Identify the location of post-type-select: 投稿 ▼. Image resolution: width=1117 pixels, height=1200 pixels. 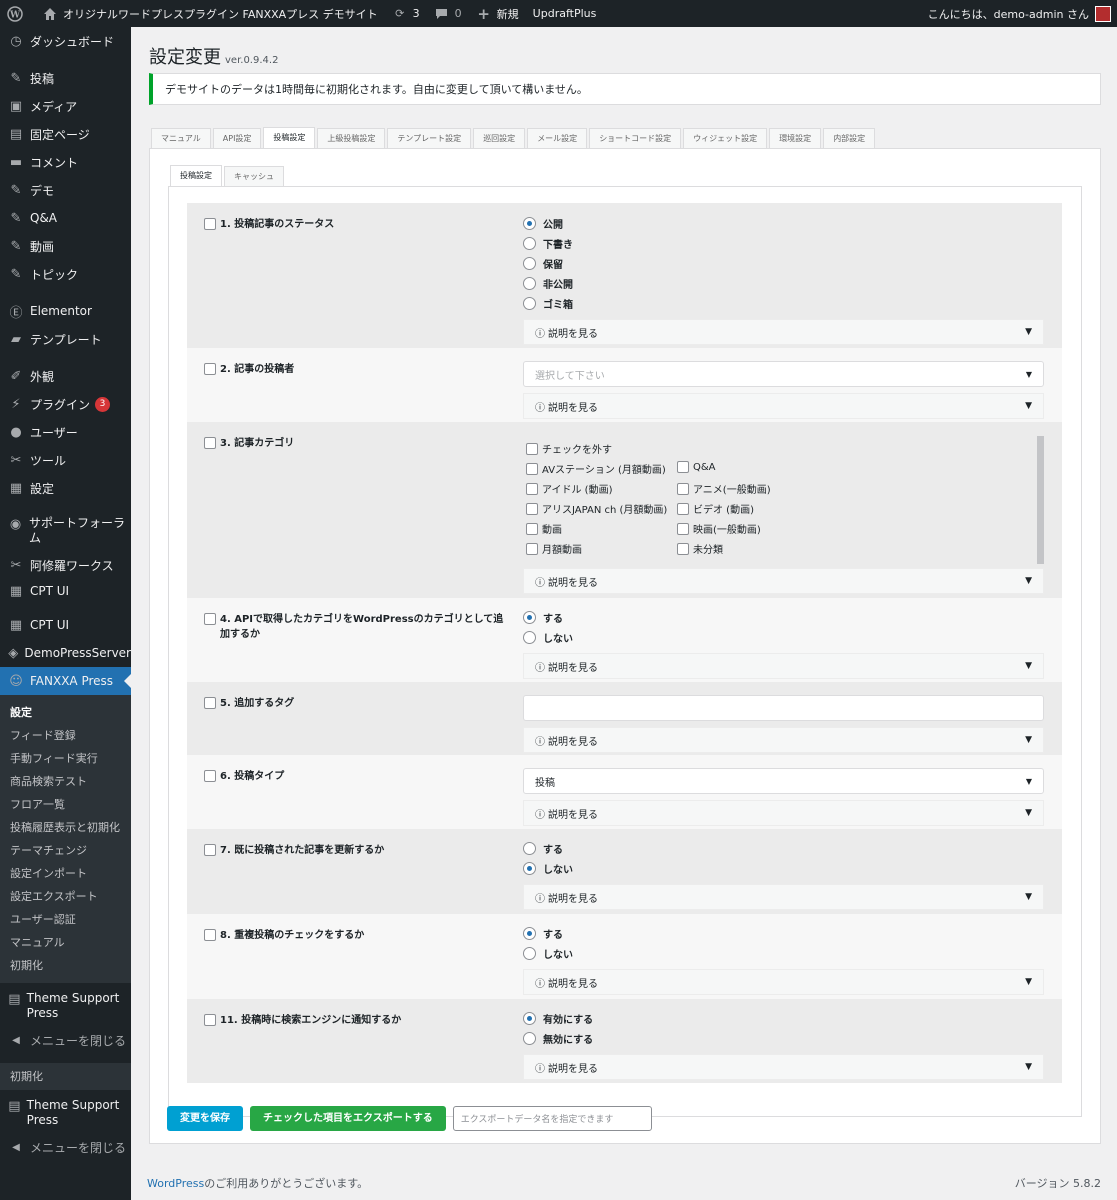
(783, 781).